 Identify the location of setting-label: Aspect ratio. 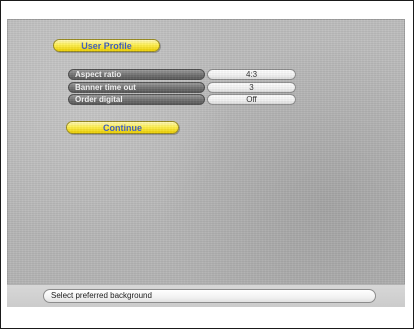
(136, 74).